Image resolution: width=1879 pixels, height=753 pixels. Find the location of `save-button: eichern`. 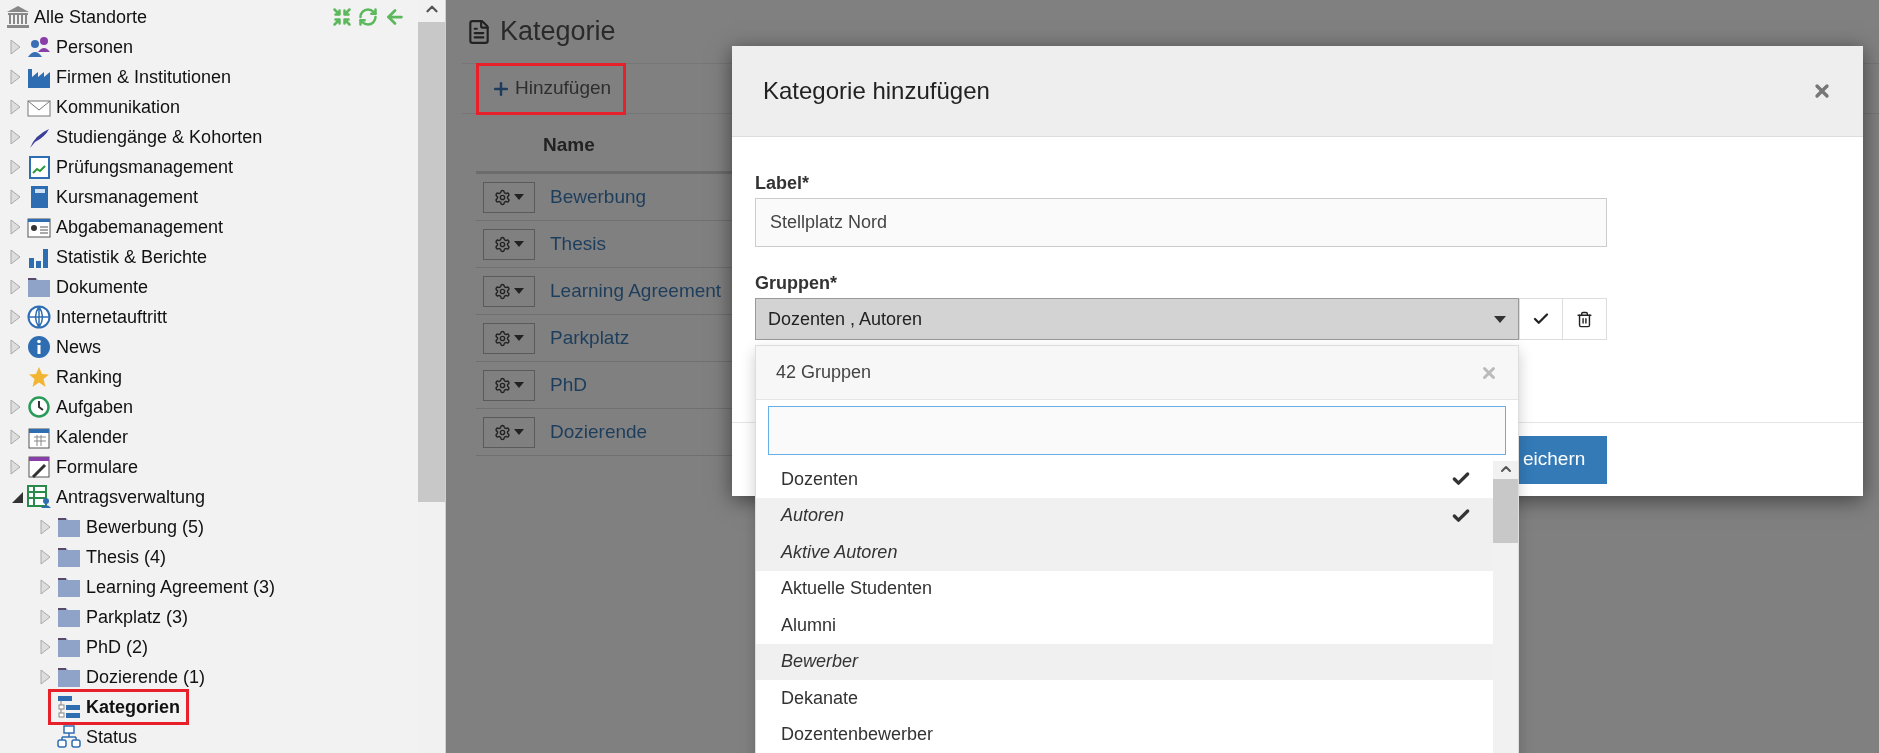

save-button: eichern is located at coordinates (1563, 459).